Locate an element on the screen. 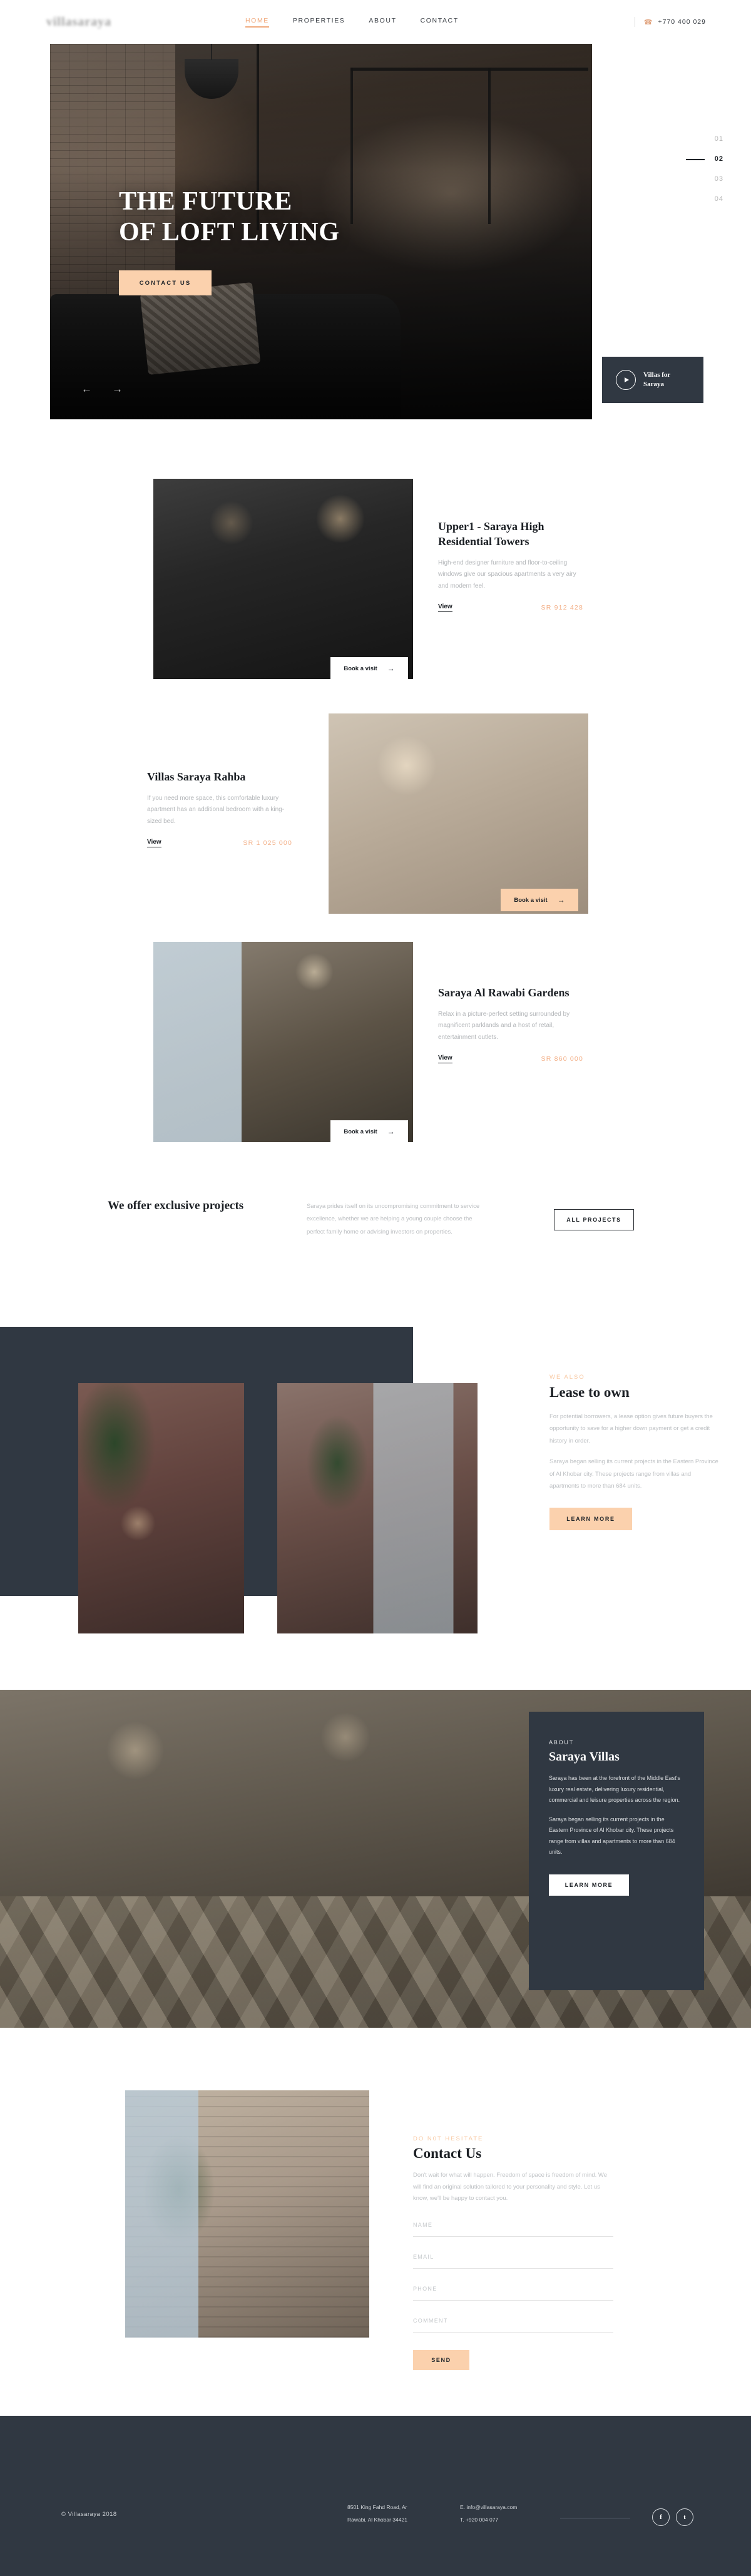 This screenshot has width=751, height=2576. hero-content: THE FUTURE OF LOFT LIVING CONTACT US is located at coordinates (229, 241).